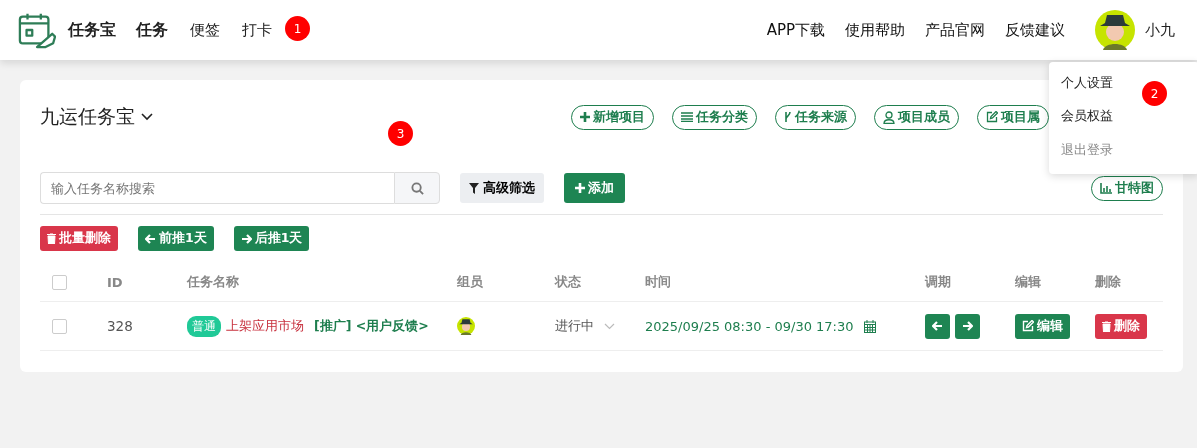  Describe the element at coordinates (371, 326) in the screenshot. I see `task-labels: [推广] <用户反馈>` at that location.